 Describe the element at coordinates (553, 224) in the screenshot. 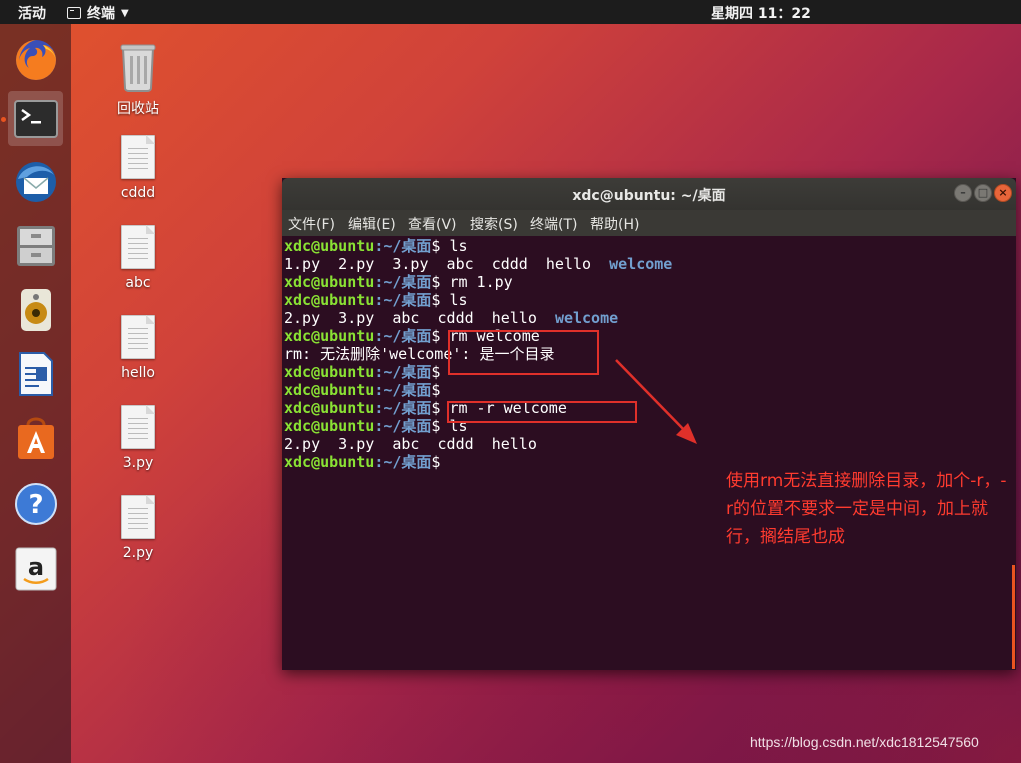

I see `menu-terminal: 终端(T)` at that location.